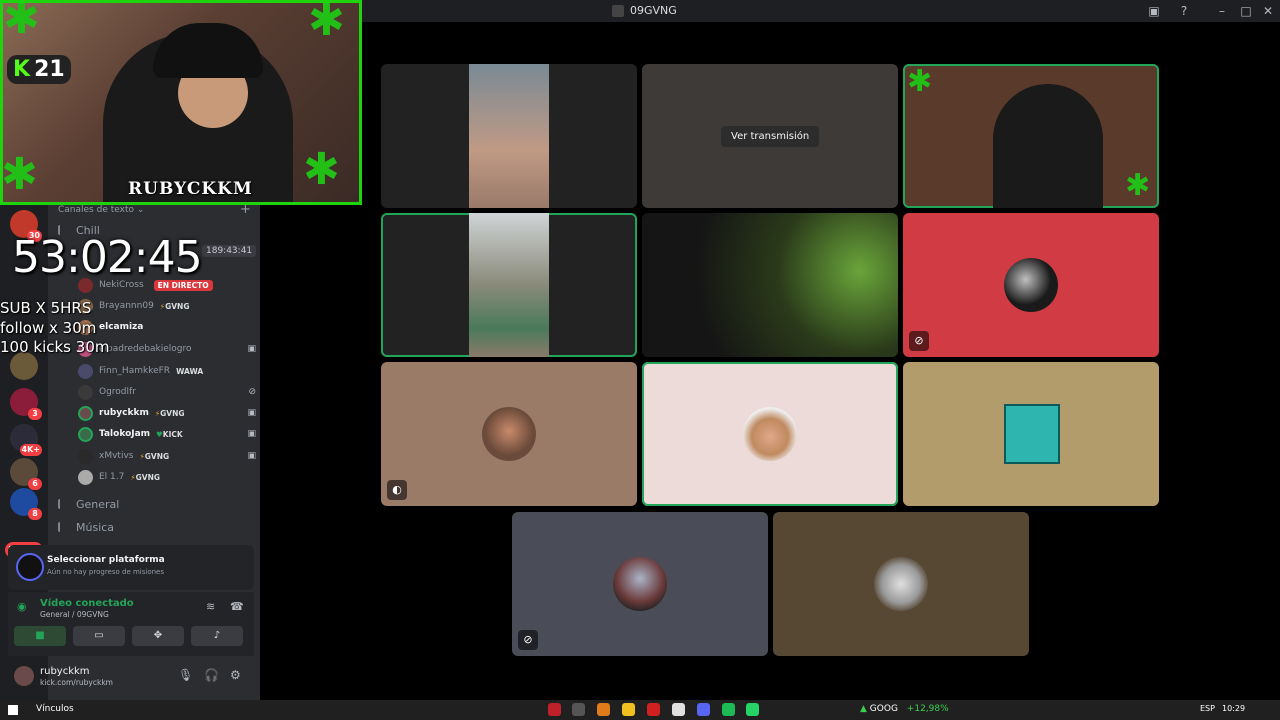 The image size is (1280, 720). Describe the element at coordinates (1031, 136) in the screenshot. I see `stream-tile: ✱ ✱` at that location.